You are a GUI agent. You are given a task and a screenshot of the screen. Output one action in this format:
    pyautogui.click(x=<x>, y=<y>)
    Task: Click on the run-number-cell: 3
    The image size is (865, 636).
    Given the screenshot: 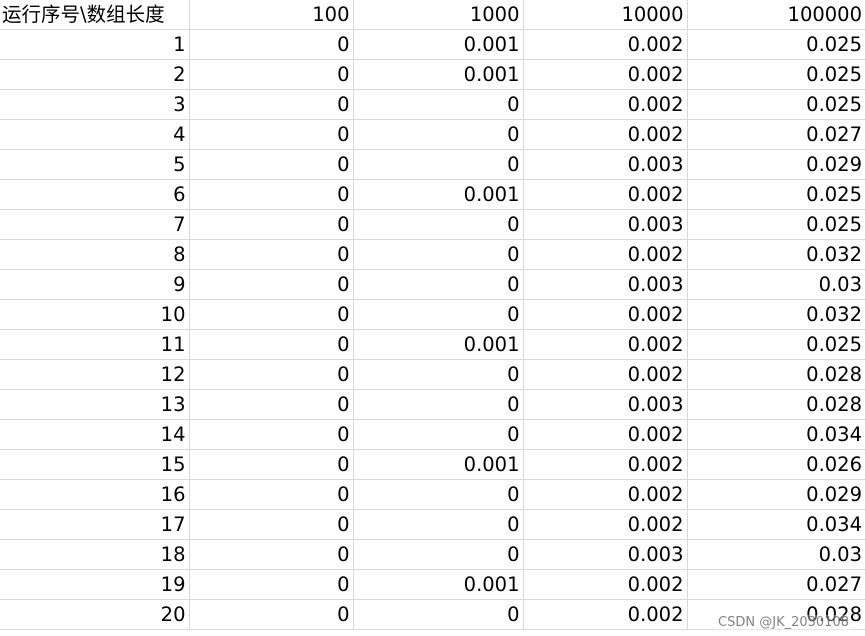 What is the action you would take?
    pyautogui.click(x=95, y=104)
    